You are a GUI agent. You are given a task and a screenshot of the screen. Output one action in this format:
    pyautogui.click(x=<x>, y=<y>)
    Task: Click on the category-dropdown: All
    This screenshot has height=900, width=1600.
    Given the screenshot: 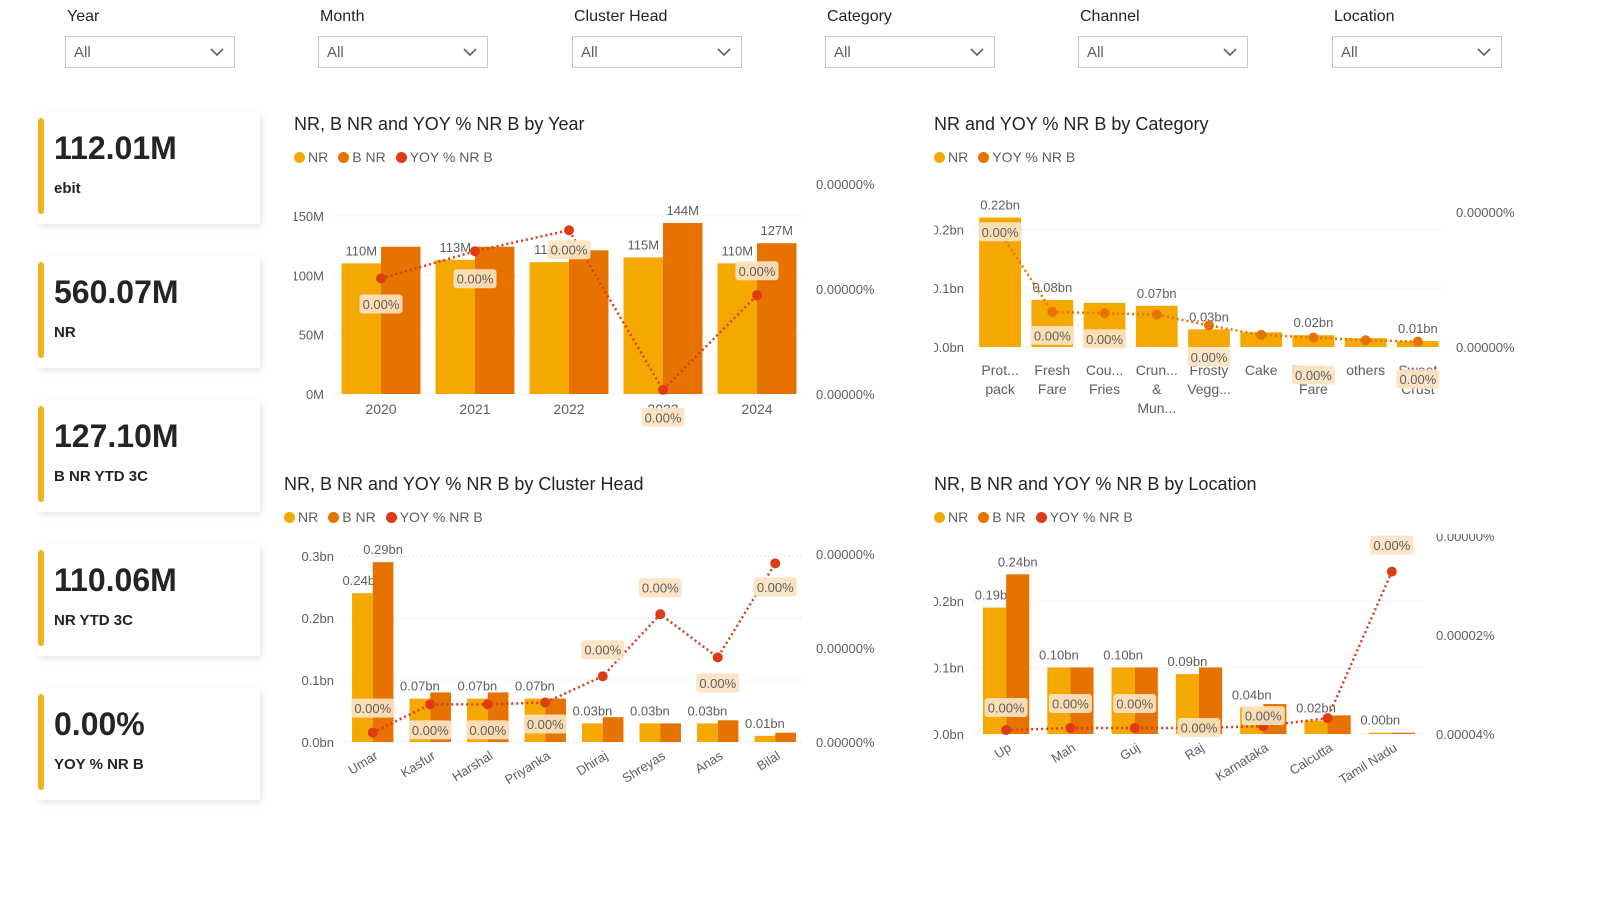 What is the action you would take?
    pyautogui.click(x=910, y=52)
    